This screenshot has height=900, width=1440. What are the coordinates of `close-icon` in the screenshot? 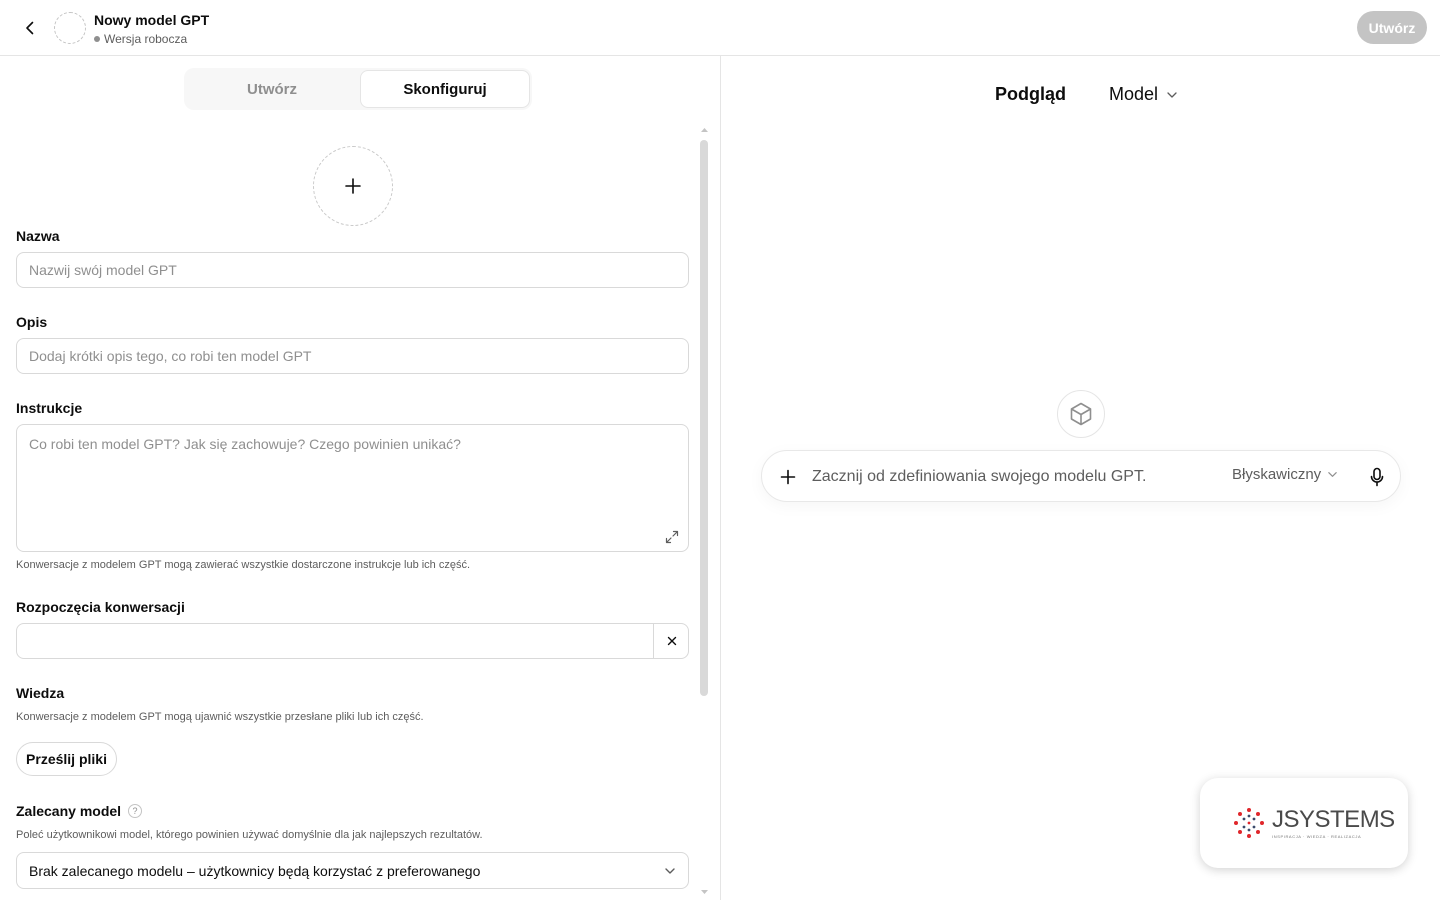 It's located at (672, 641).